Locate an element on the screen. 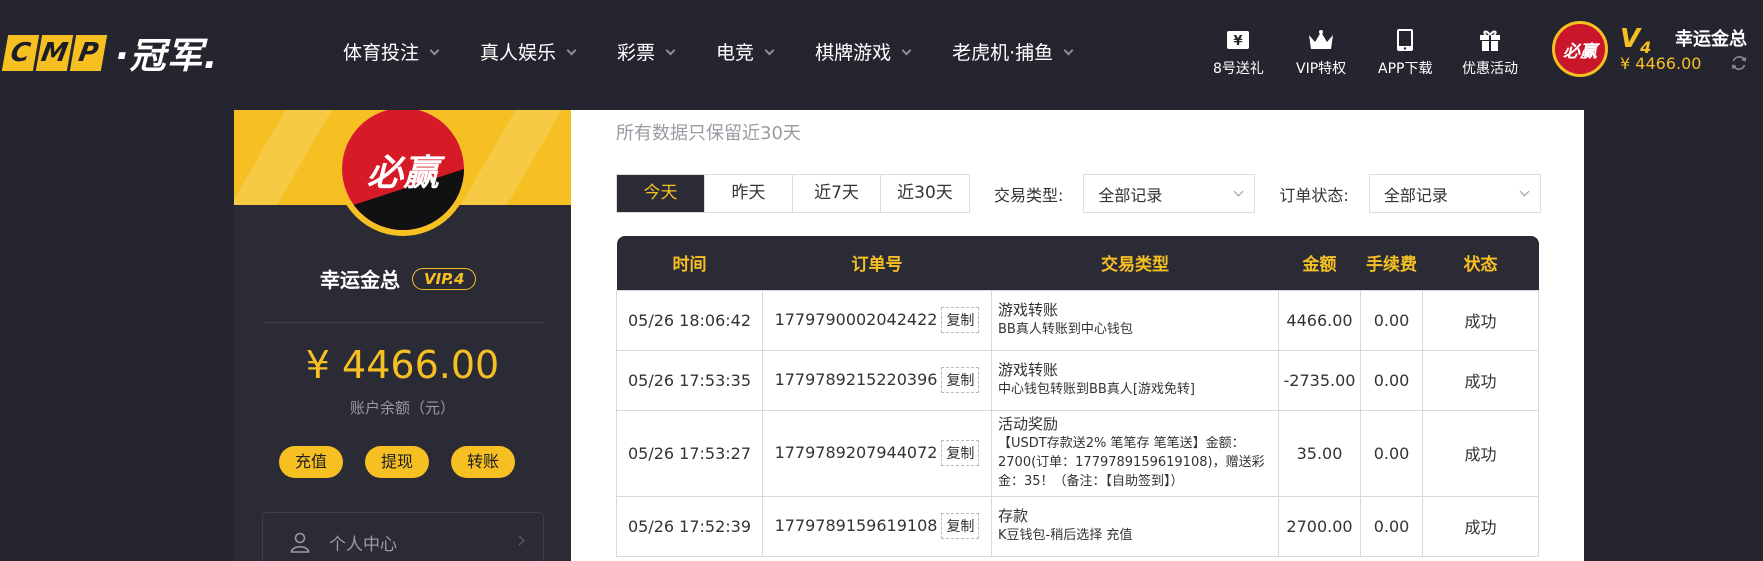 Image resolution: width=1763 pixels, height=561 pixels. type-detail: BB真人转账到中心钱包 is located at coordinates (1065, 329).